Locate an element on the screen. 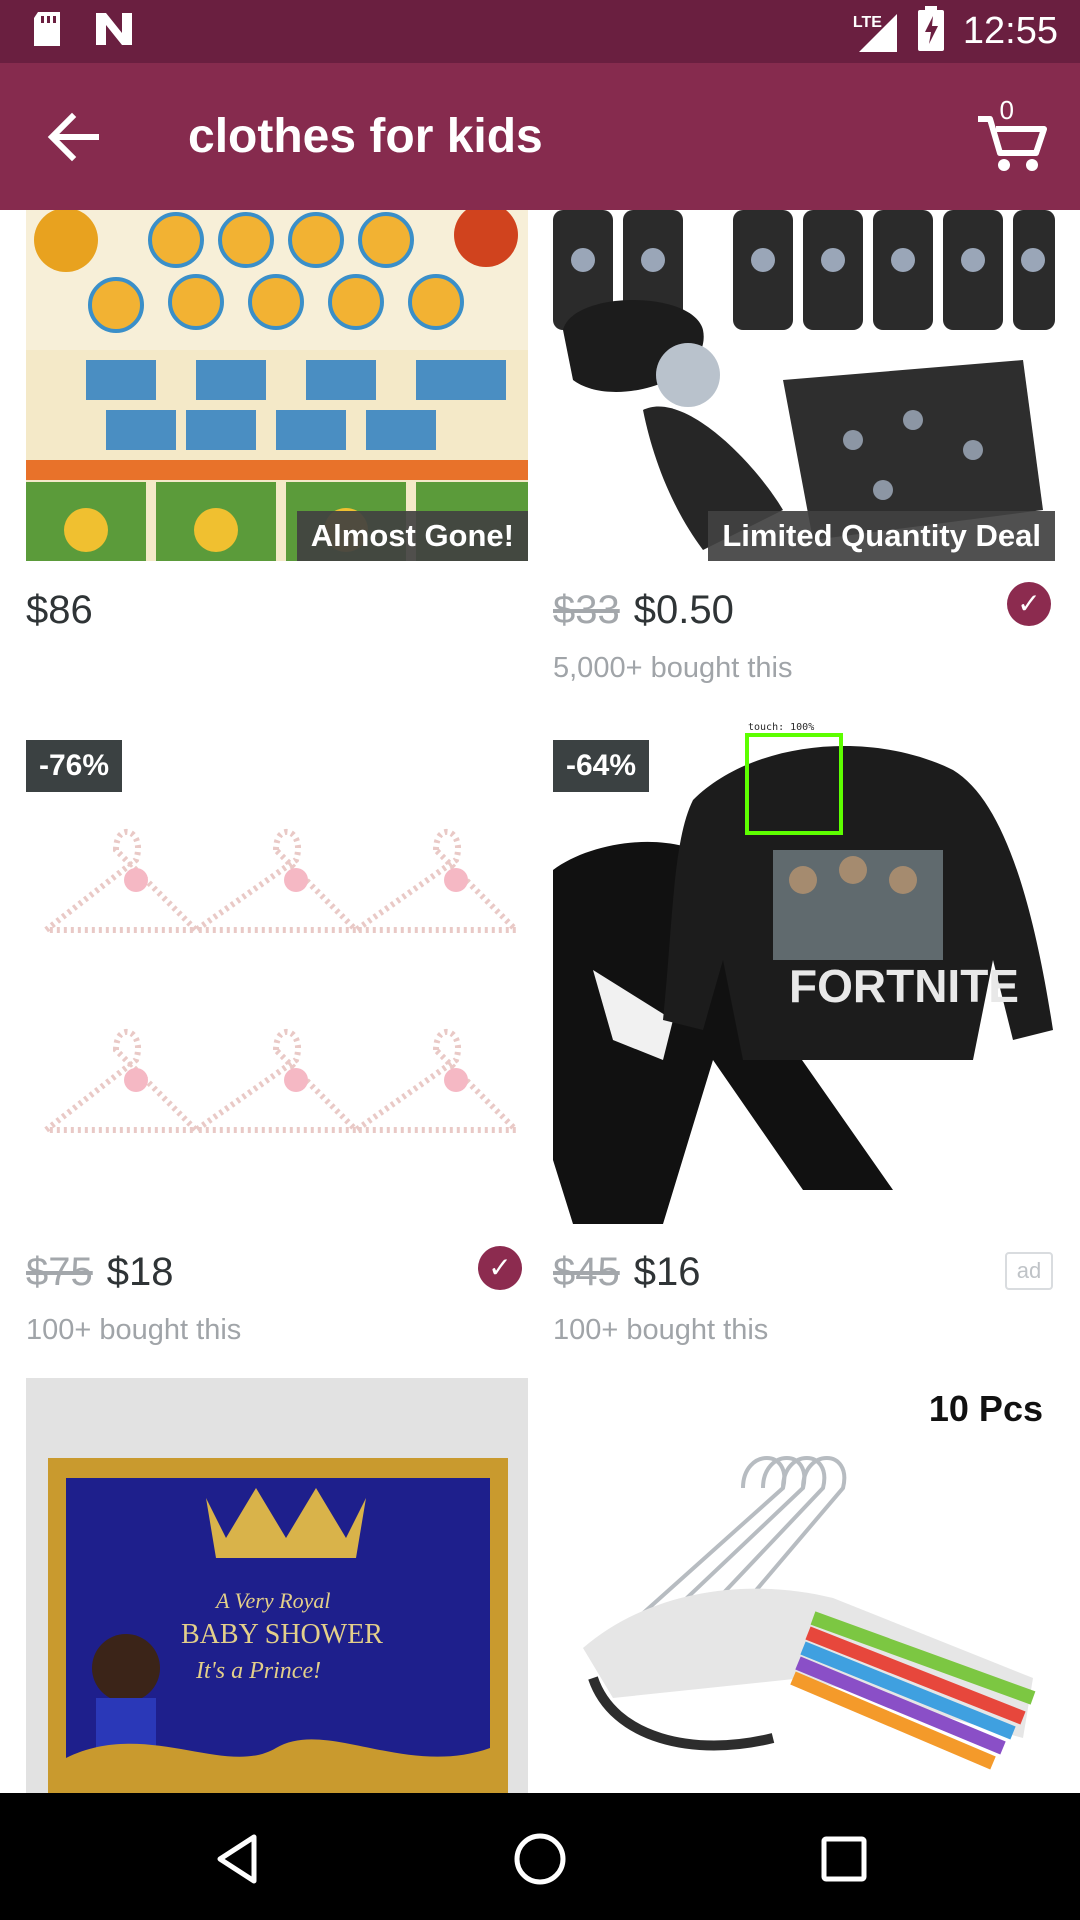 This screenshot has height=1920, width=1080. price-row: $33 $0.50 is located at coordinates (643, 610).